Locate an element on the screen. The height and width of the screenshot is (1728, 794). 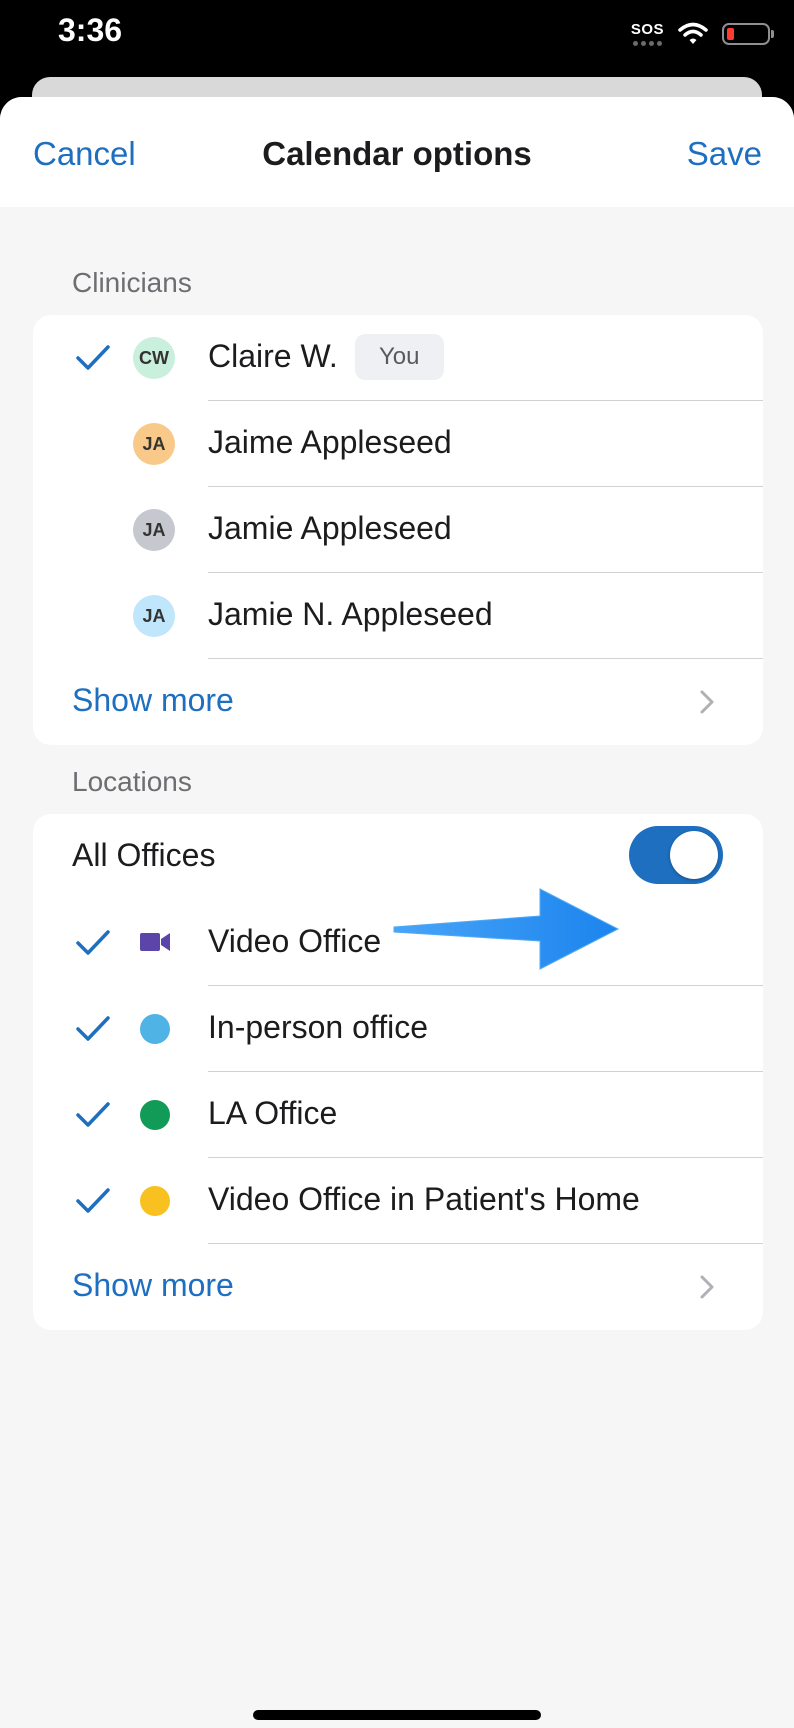
location-name: Video Office is located at coordinates (295, 941).